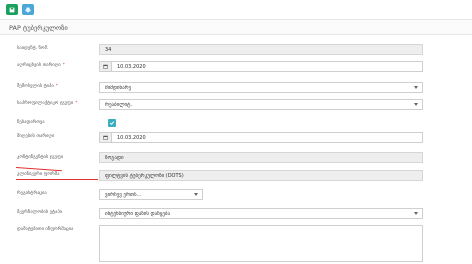 Image resolution: width=472 pixels, height=264 pixels. I want to click on floppy-disk-icon, so click(12, 9).